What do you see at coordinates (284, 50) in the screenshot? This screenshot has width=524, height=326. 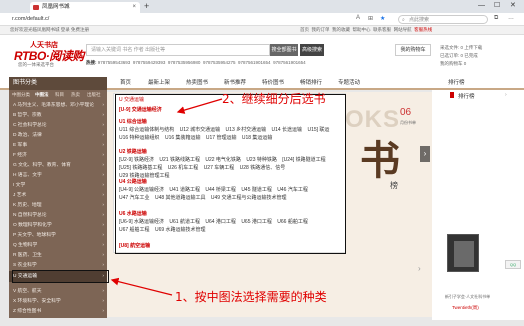 I see `search-all-books-button: 搜全部图书` at bounding box center [284, 50].